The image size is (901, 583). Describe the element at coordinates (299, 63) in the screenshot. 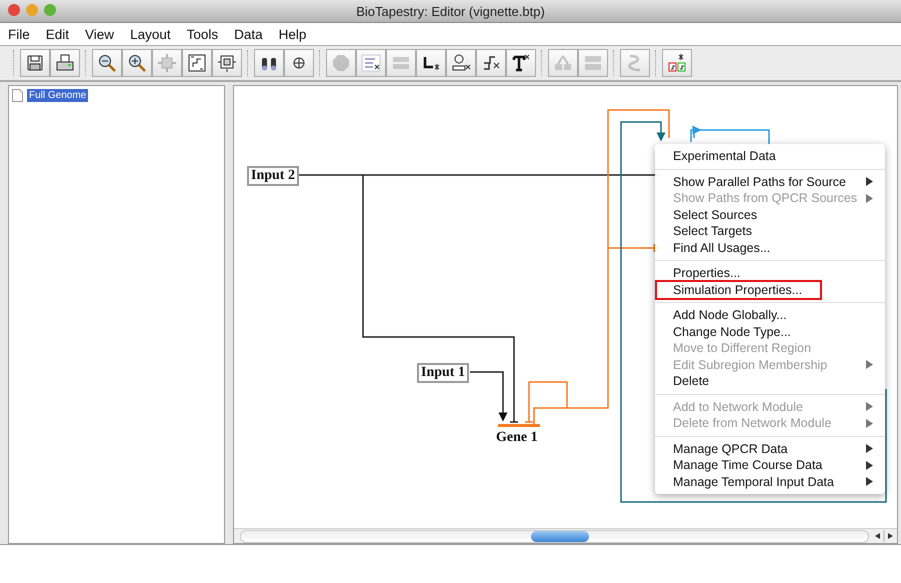

I see `crosshair-button` at that location.